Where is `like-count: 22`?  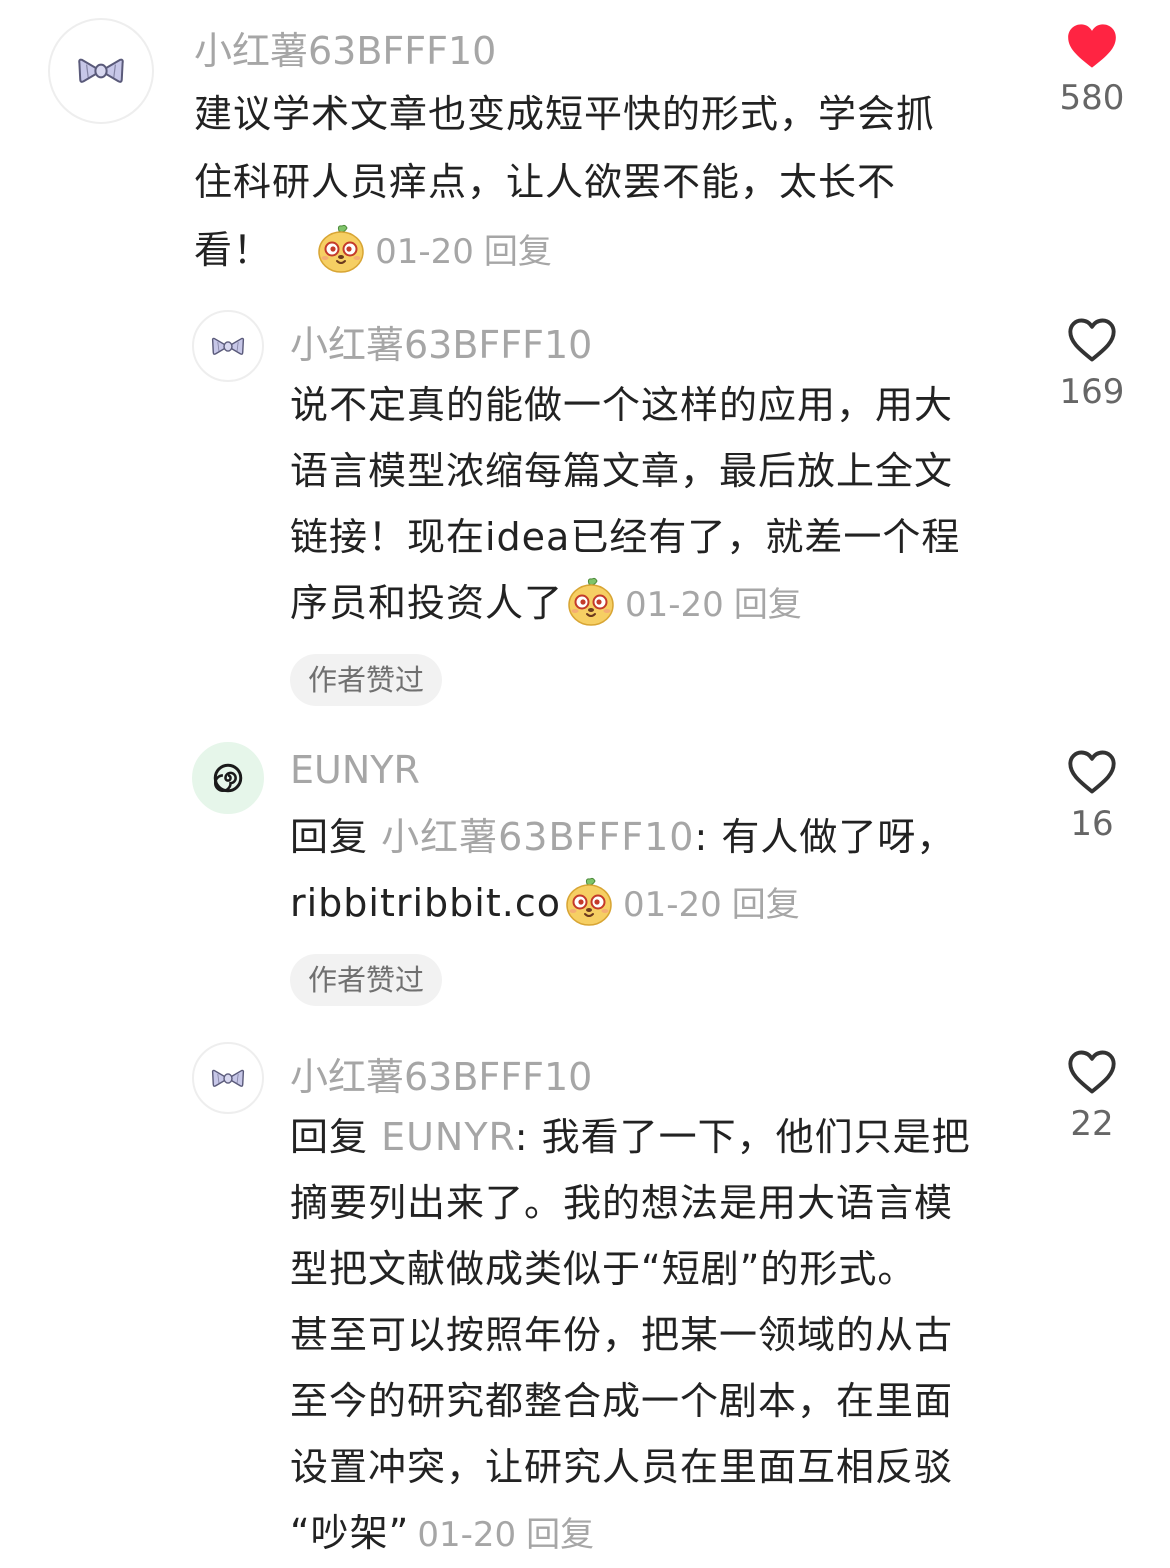
like-count: 22 is located at coordinates (1092, 1124).